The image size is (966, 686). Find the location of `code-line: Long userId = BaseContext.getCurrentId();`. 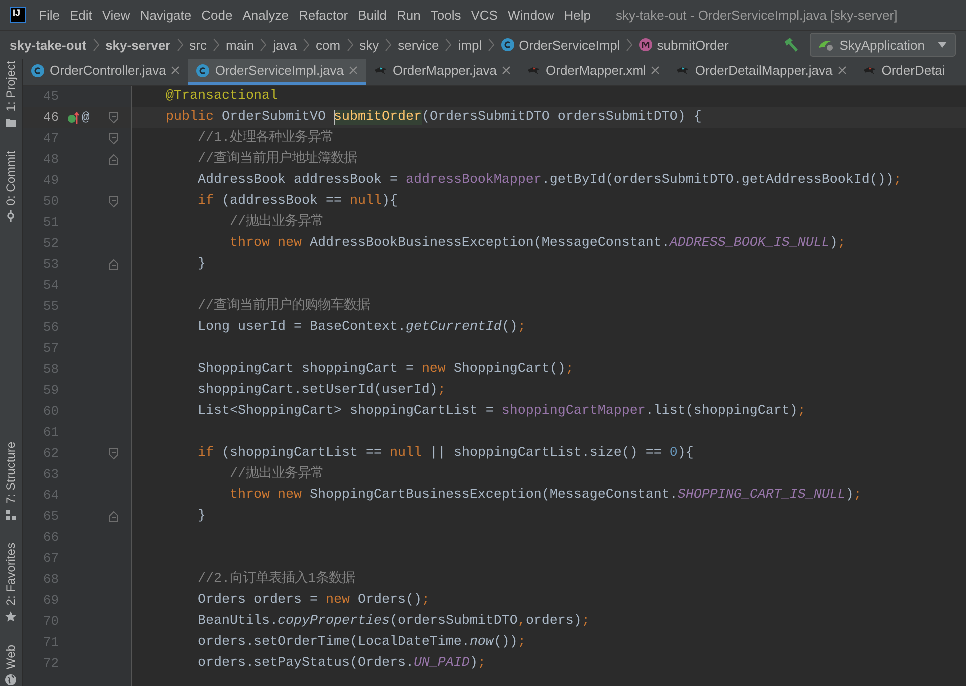

code-line: Long userId = BaseContext.getCurrentId(); is located at coordinates (361, 328).